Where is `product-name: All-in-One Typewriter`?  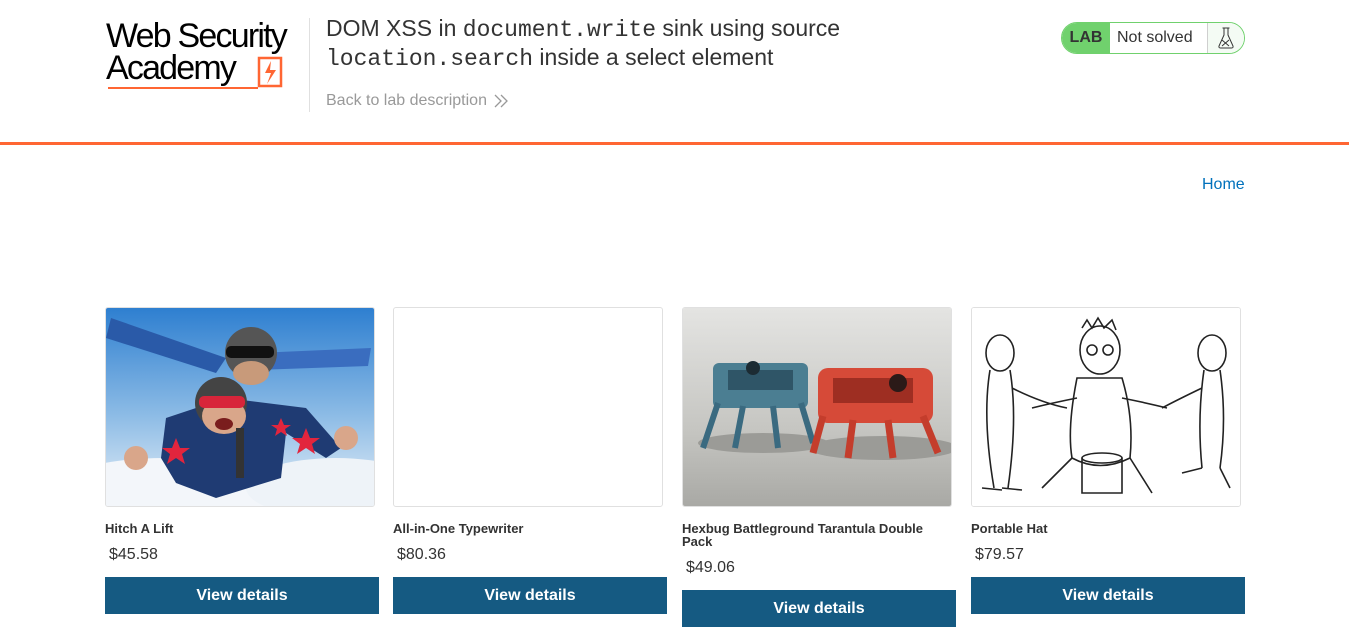
product-name: All-in-One Typewriter is located at coordinates (458, 528).